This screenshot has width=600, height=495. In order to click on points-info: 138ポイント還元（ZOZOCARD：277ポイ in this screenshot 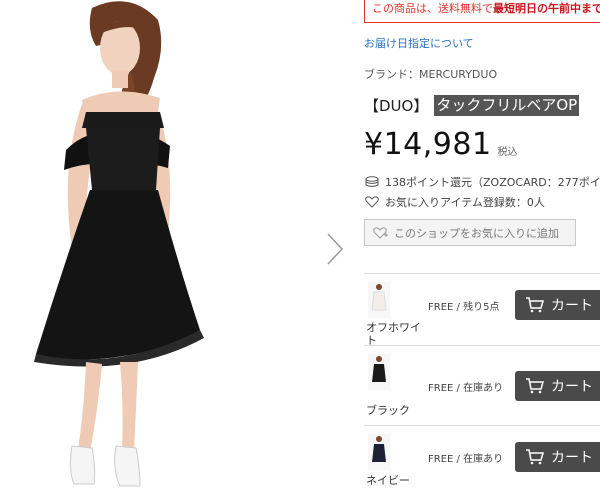, I will do `click(482, 182)`.